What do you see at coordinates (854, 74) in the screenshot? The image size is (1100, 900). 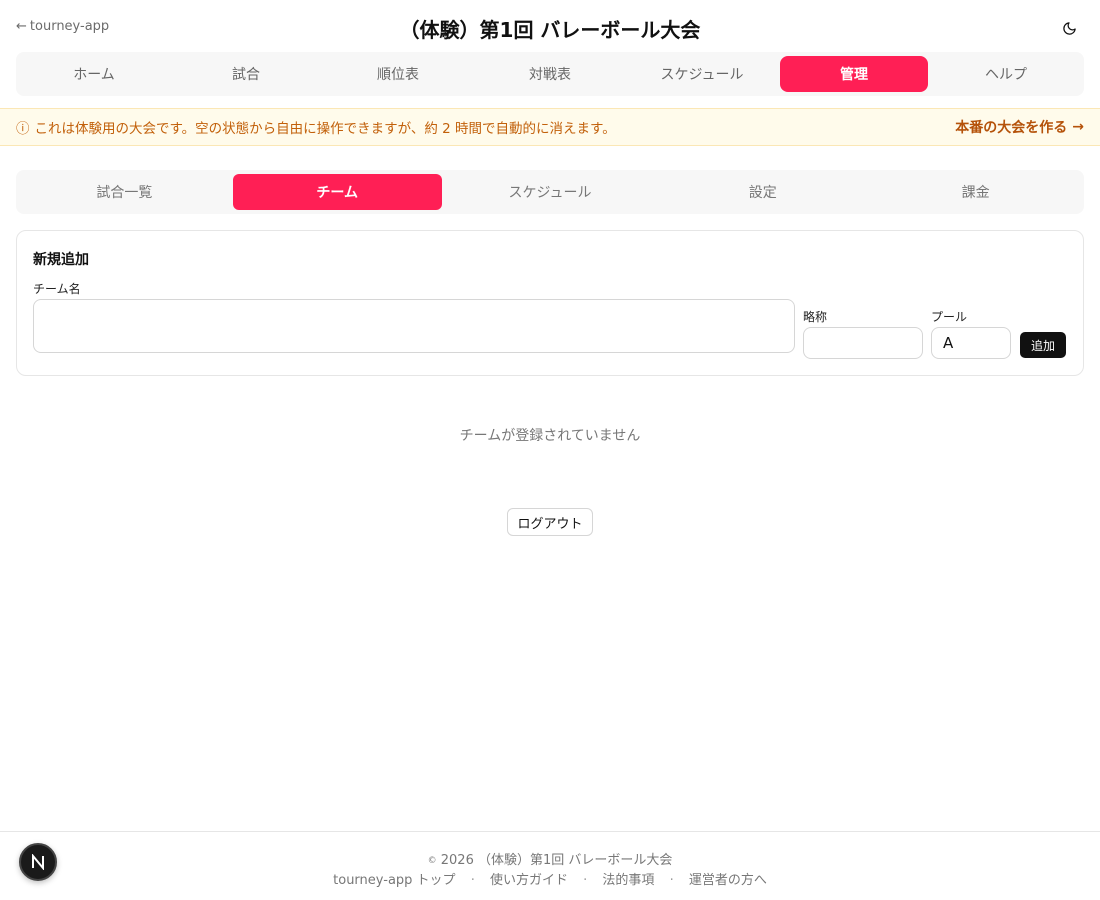 I see `tab-admin: 管理` at bounding box center [854, 74].